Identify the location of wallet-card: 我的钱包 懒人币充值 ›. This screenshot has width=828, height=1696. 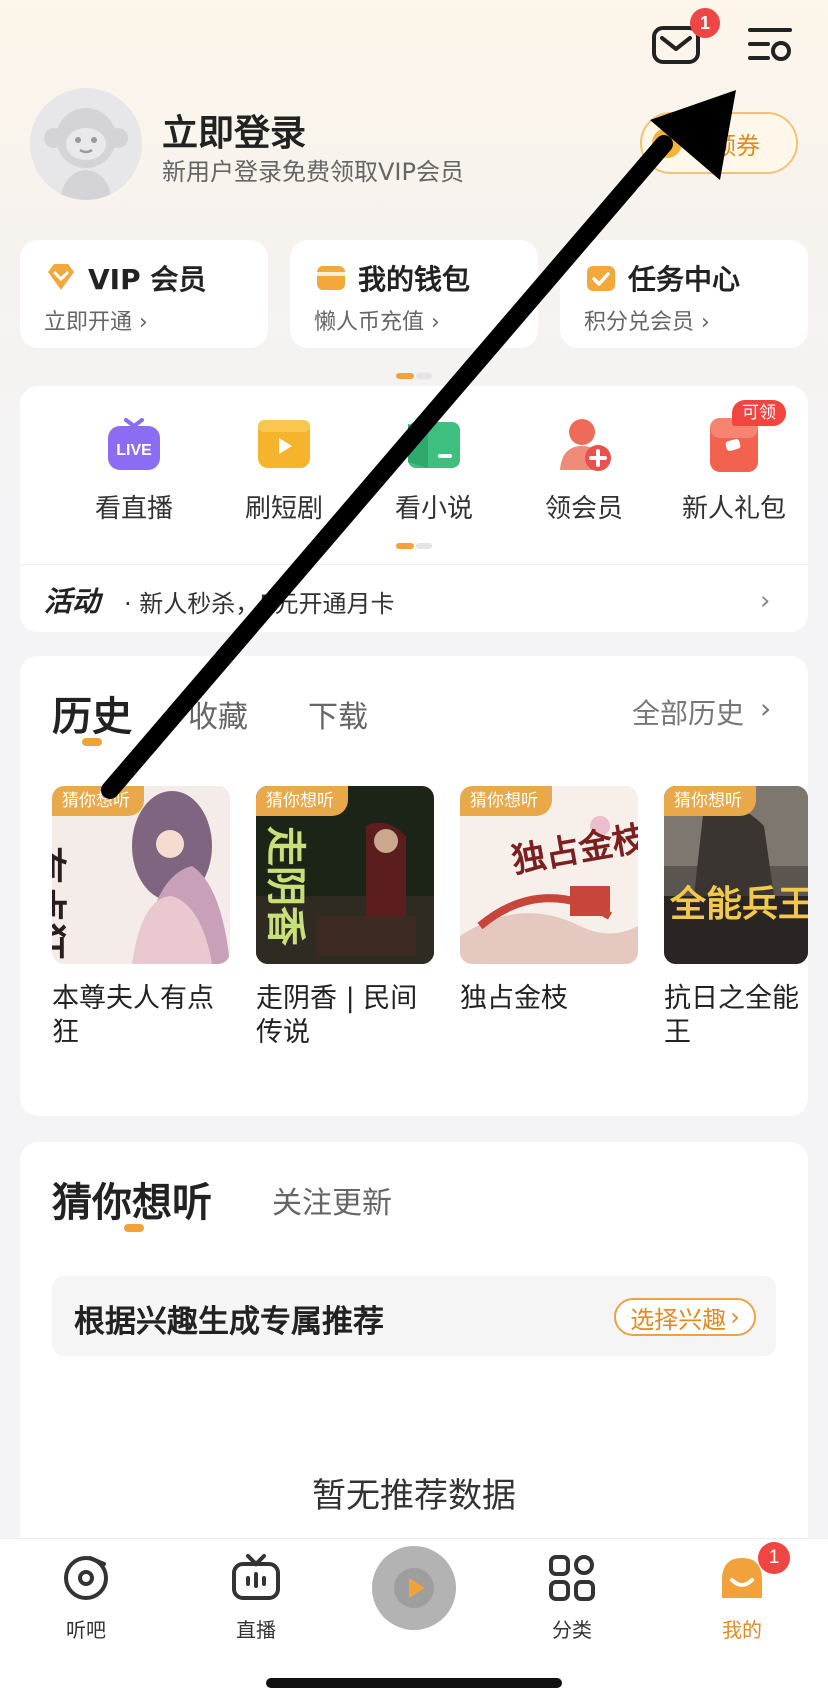
(414, 294).